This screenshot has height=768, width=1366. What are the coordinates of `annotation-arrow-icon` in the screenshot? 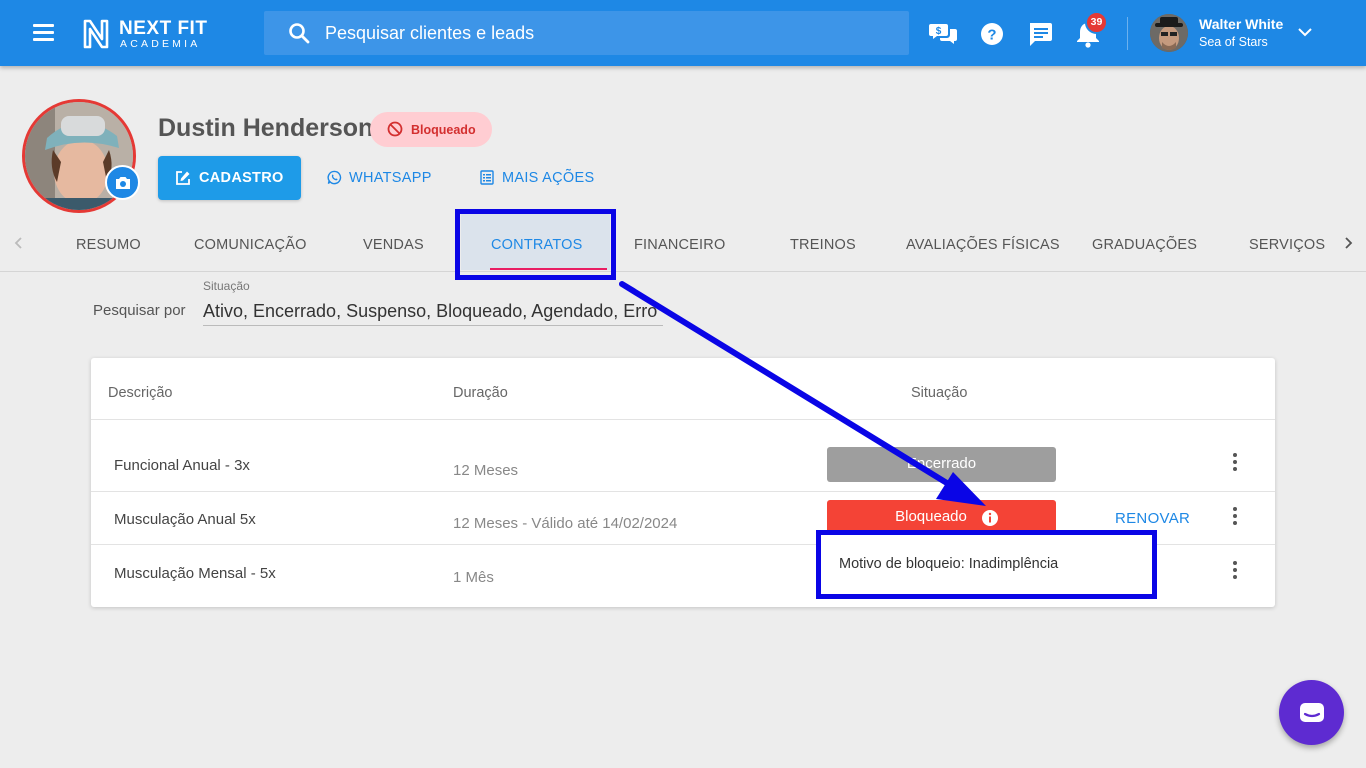 It's located at (802, 393).